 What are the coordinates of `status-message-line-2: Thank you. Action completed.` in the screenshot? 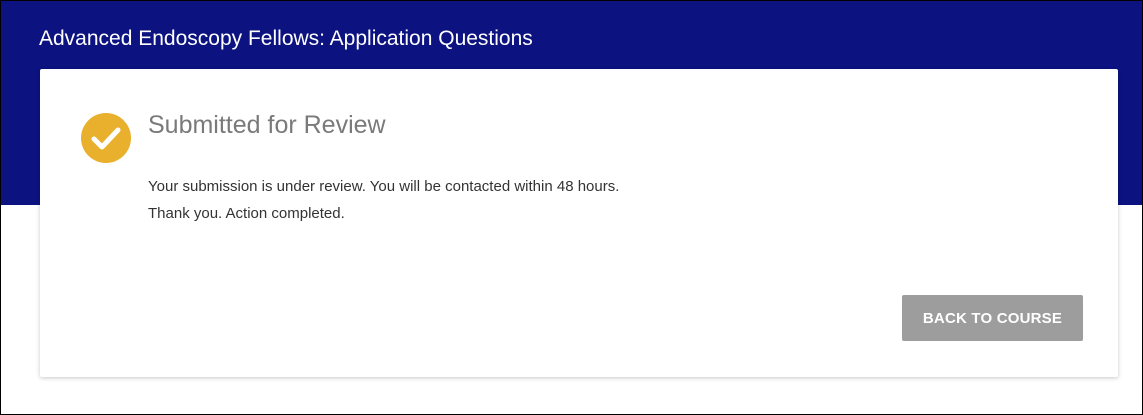 It's located at (246, 213).